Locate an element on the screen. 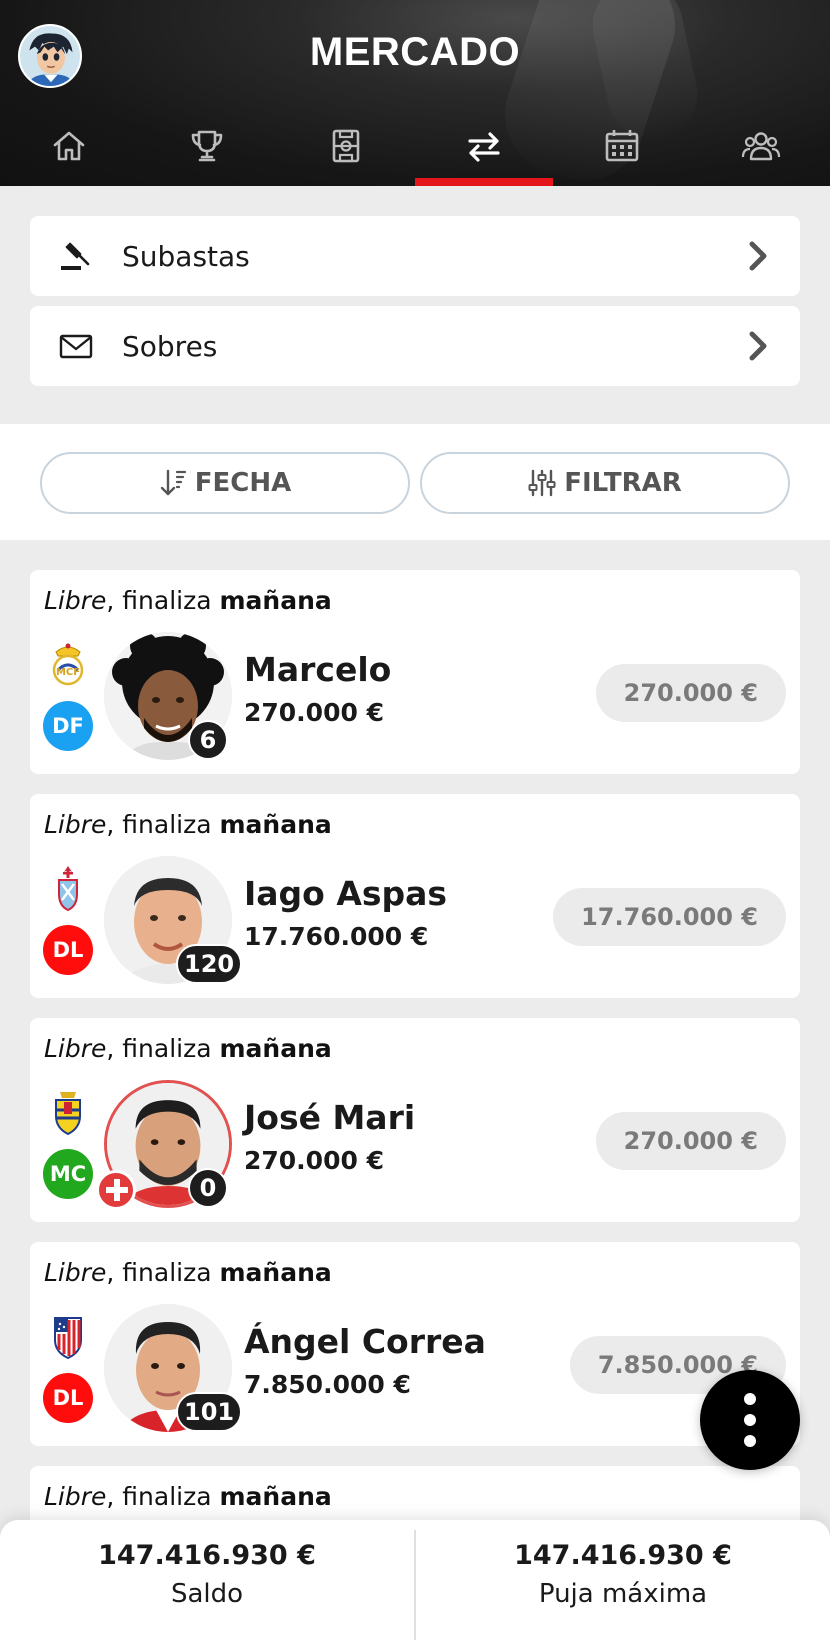 Image resolution: width=830 pixels, height=1640 pixels. points-badge: 120 is located at coordinates (209, 964).